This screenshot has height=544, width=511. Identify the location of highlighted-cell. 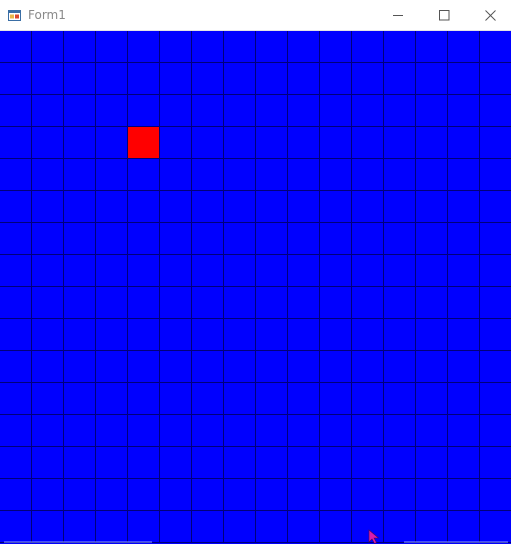
(143, 142).